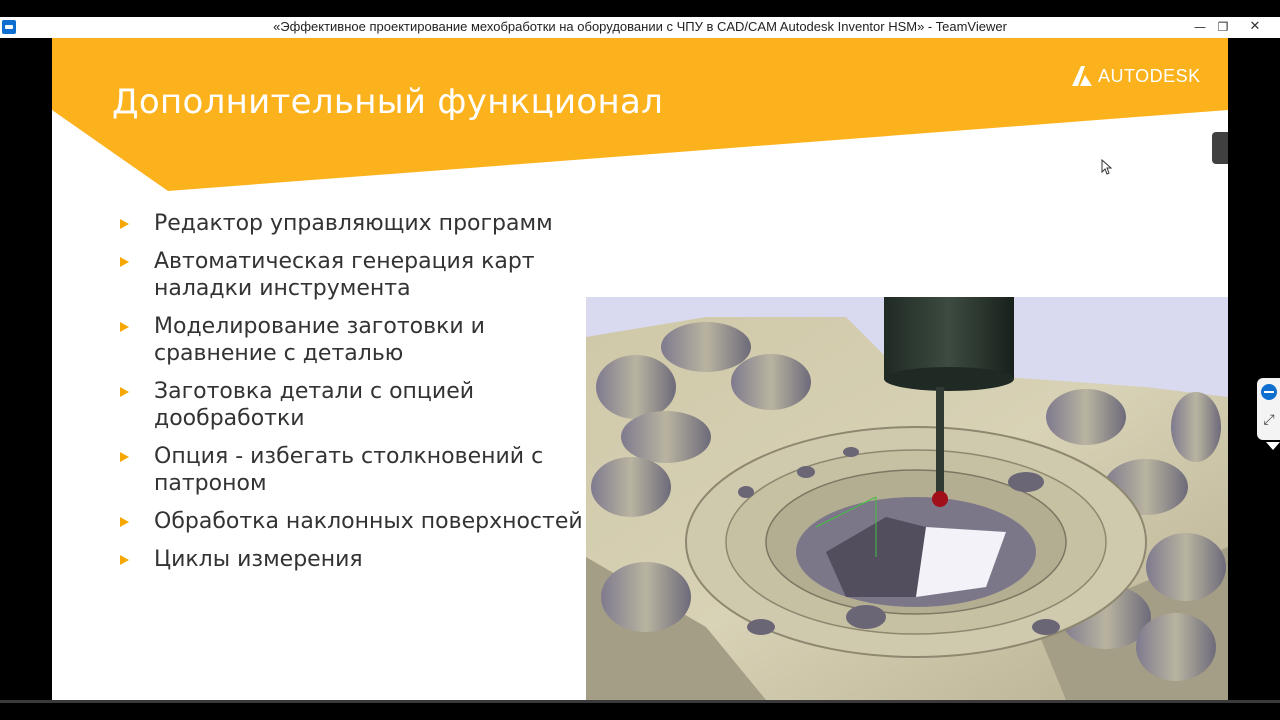  I want to click on autodesk-logo: AUTODESK, so click(1135, 76).